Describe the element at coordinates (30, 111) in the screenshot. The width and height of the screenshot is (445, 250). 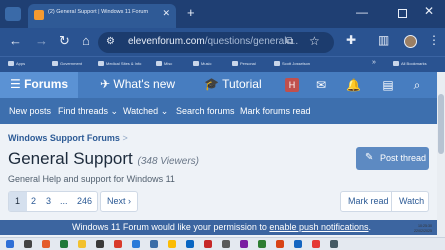
I see `subnav-new-posts: New posts` at that location.